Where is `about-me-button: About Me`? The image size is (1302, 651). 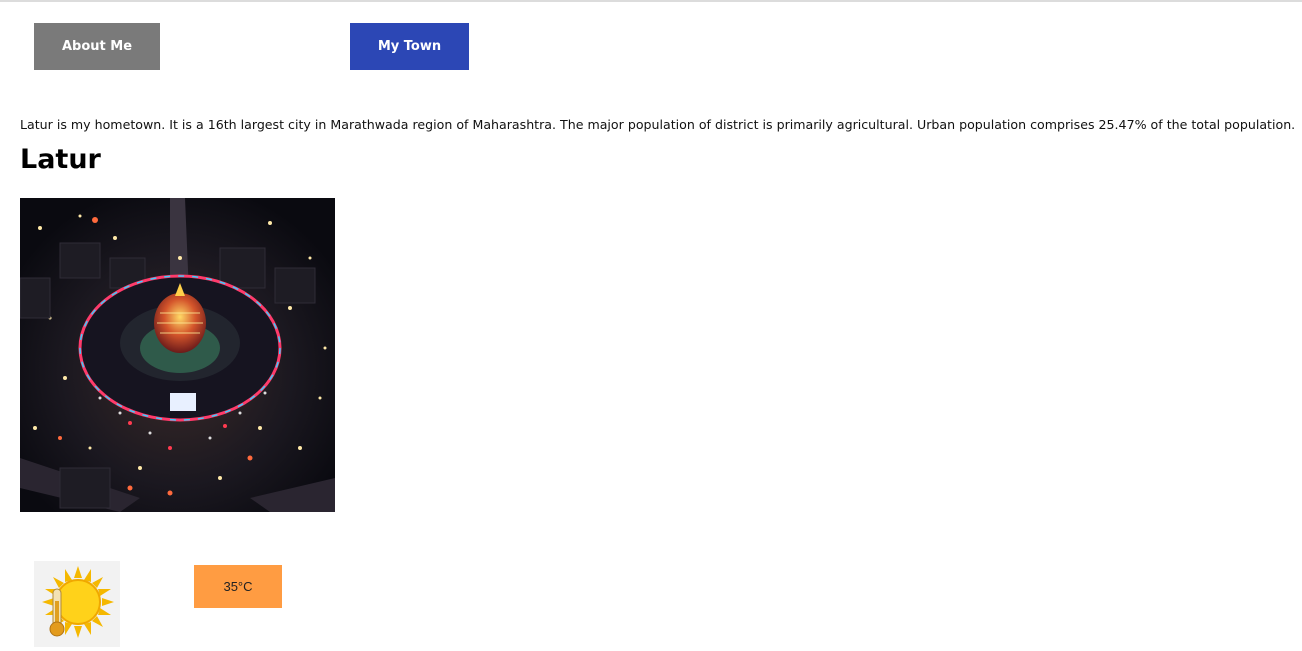 about-me-button: About Me is located at coordinates (97, 46).